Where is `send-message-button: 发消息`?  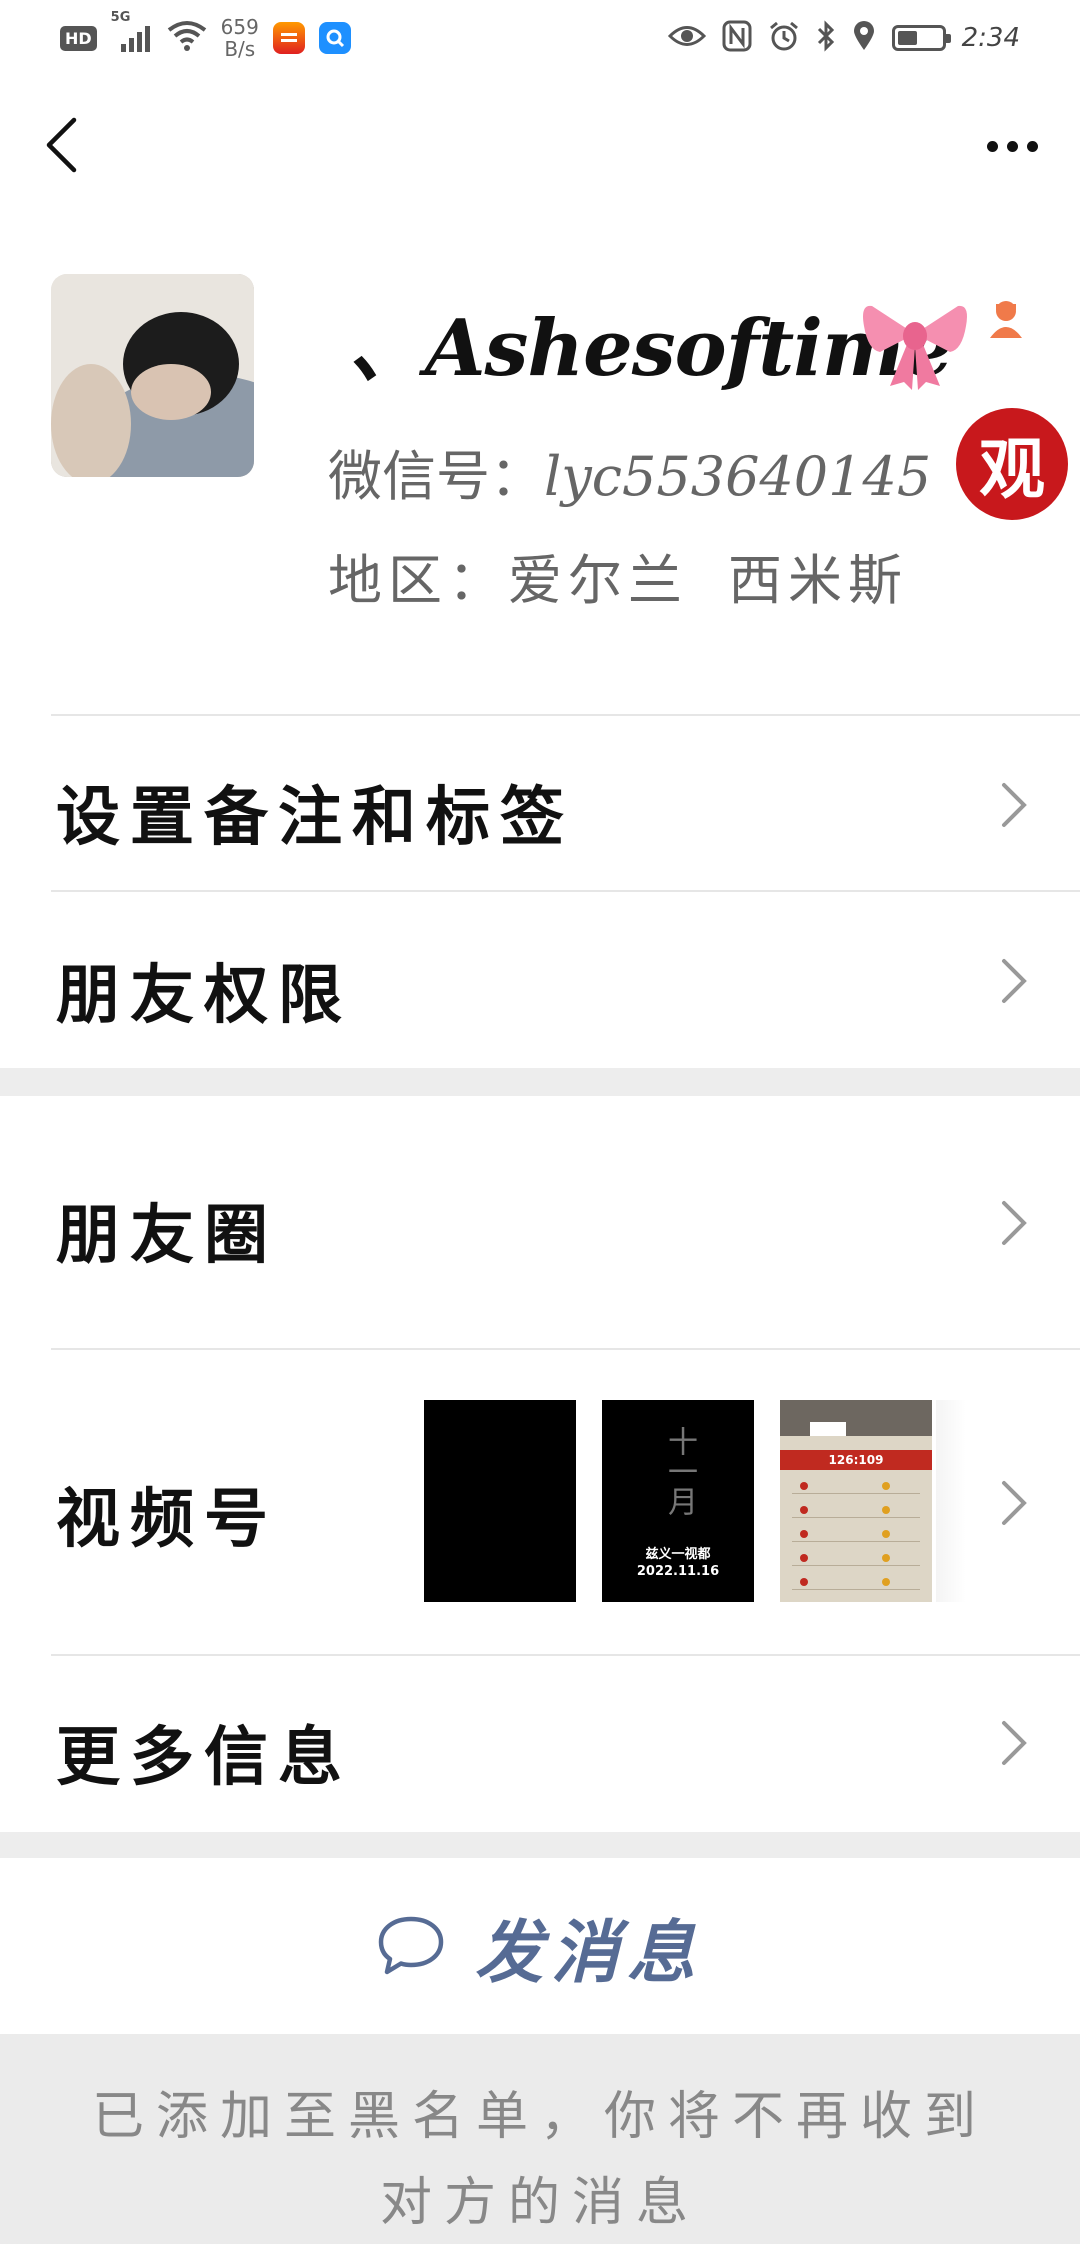 send-message-button: 发消息 is located at coordinates (540, 1946).